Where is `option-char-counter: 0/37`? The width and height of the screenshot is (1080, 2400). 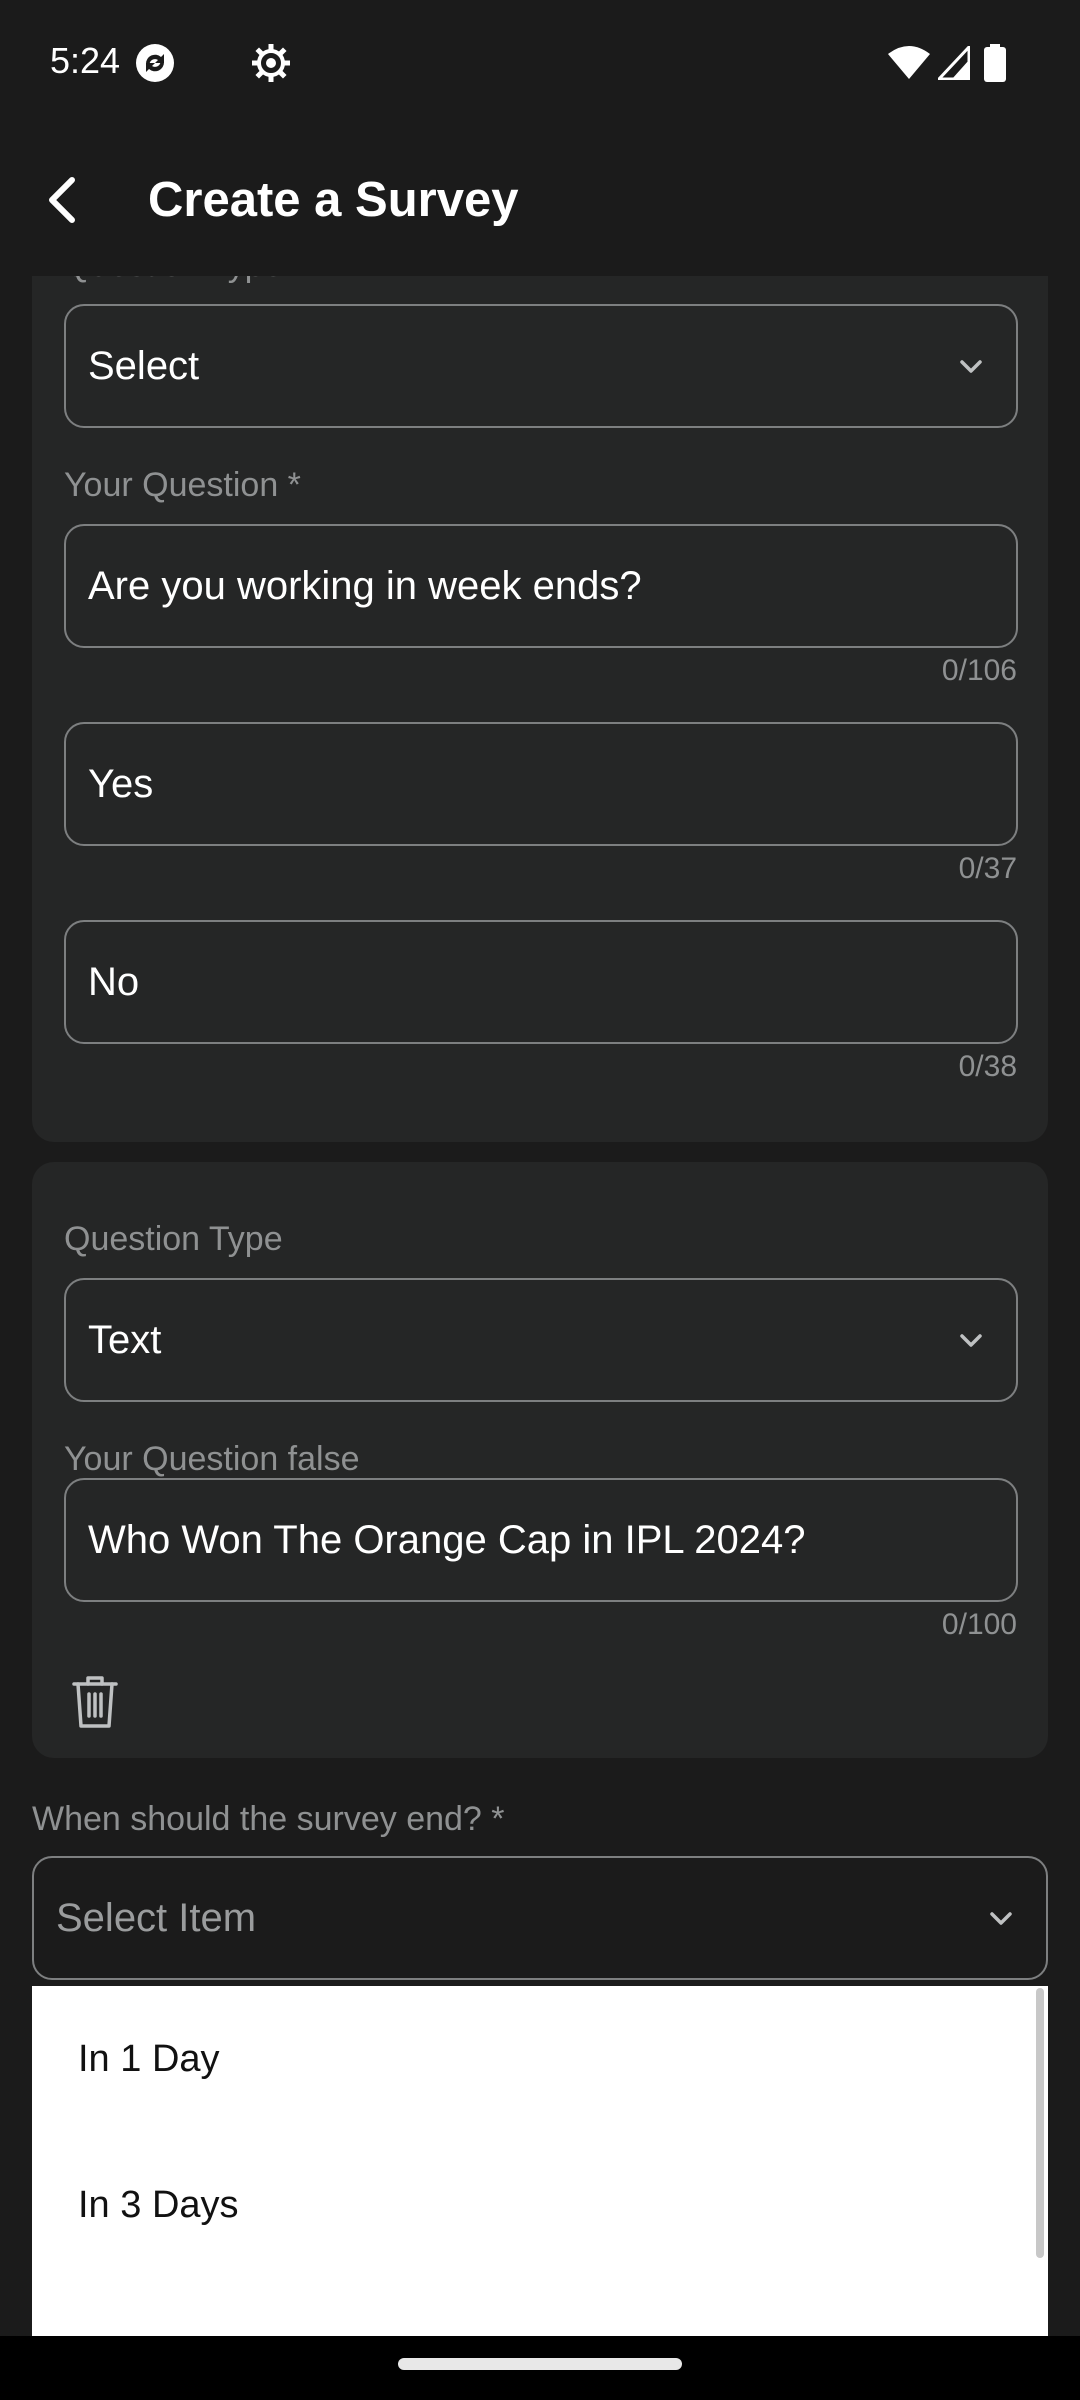
option-char-counter: 0/37 is located at coordinates (987, 868).